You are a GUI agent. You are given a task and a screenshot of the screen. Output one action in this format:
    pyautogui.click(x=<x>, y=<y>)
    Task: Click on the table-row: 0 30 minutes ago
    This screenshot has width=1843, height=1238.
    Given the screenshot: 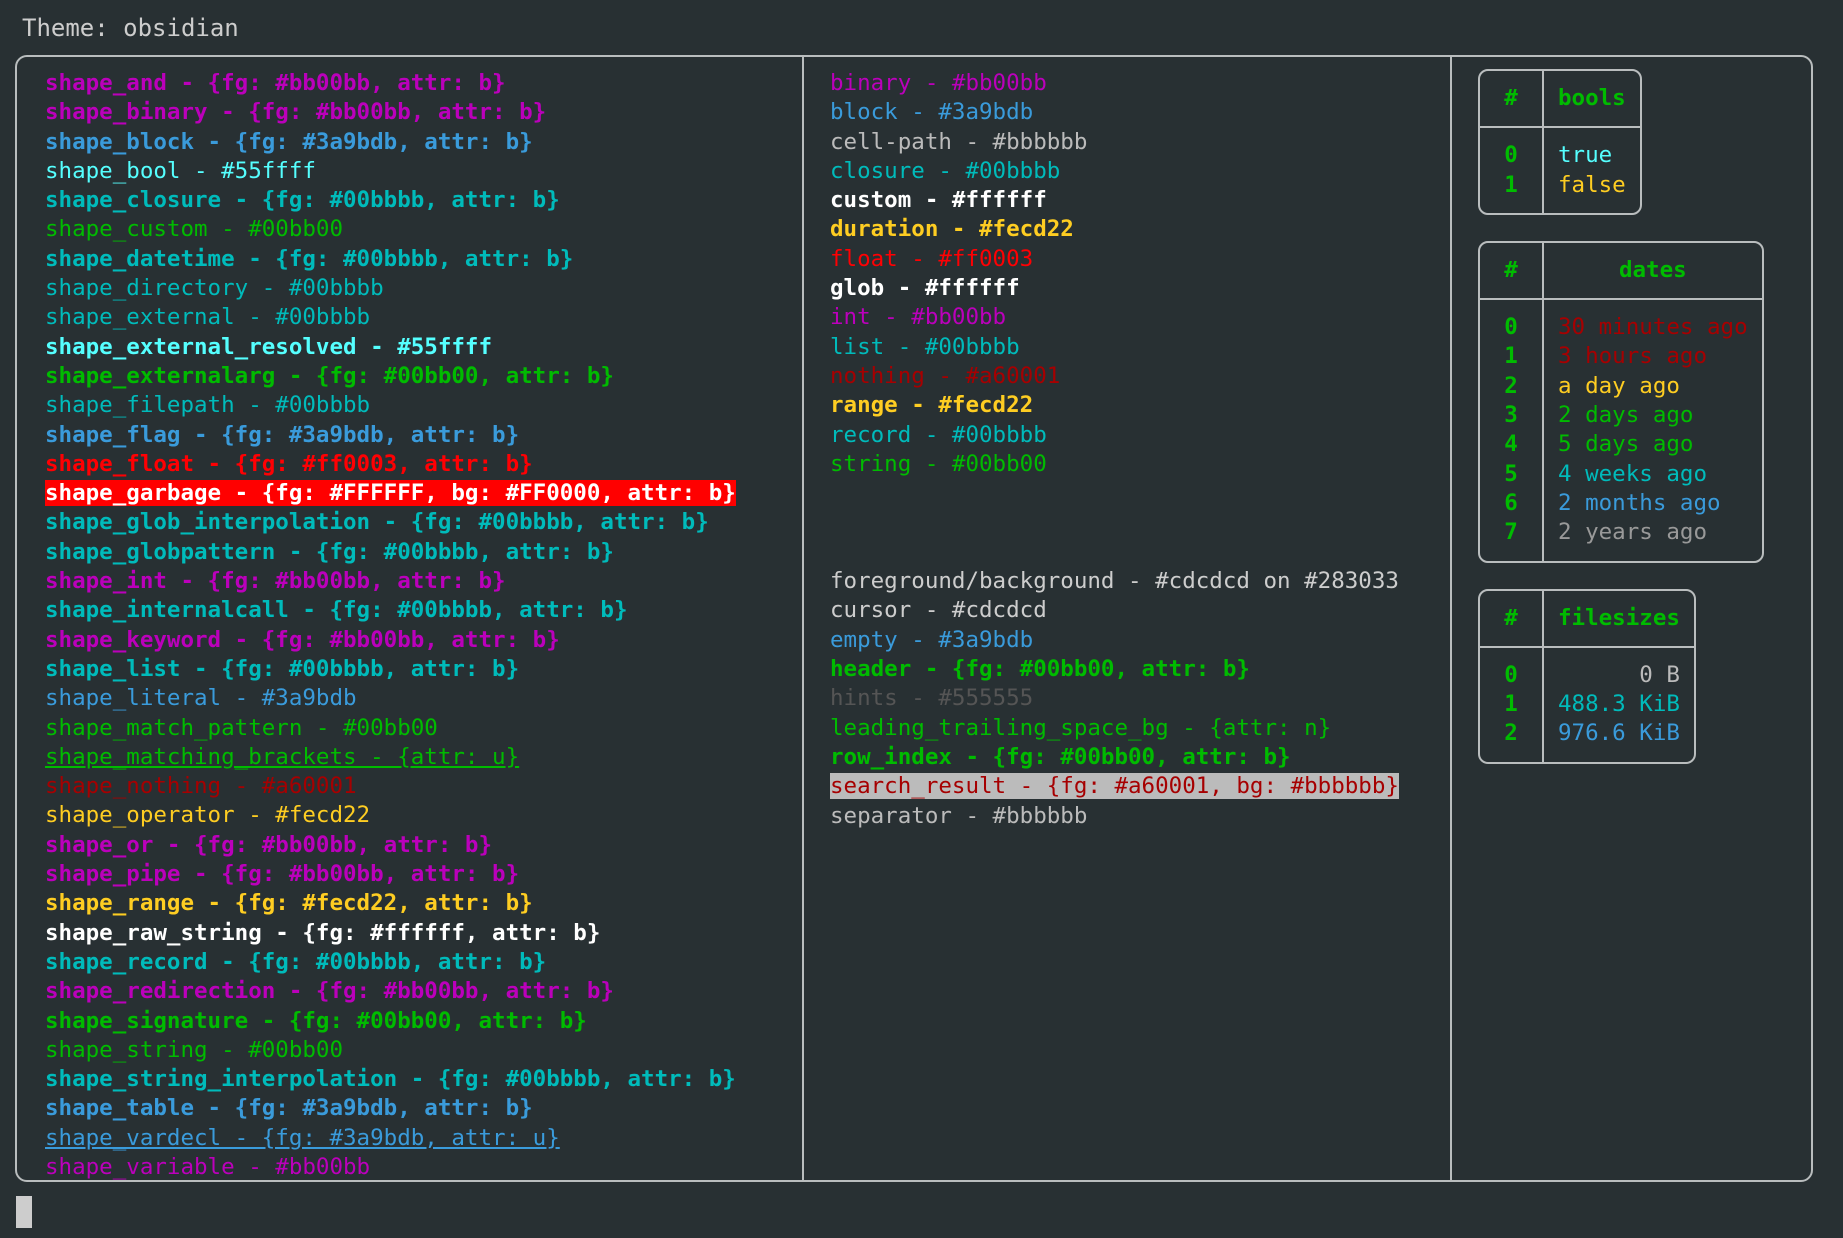 What is the action you would take?
    pyautogui.click(x=1621, y=321)
    